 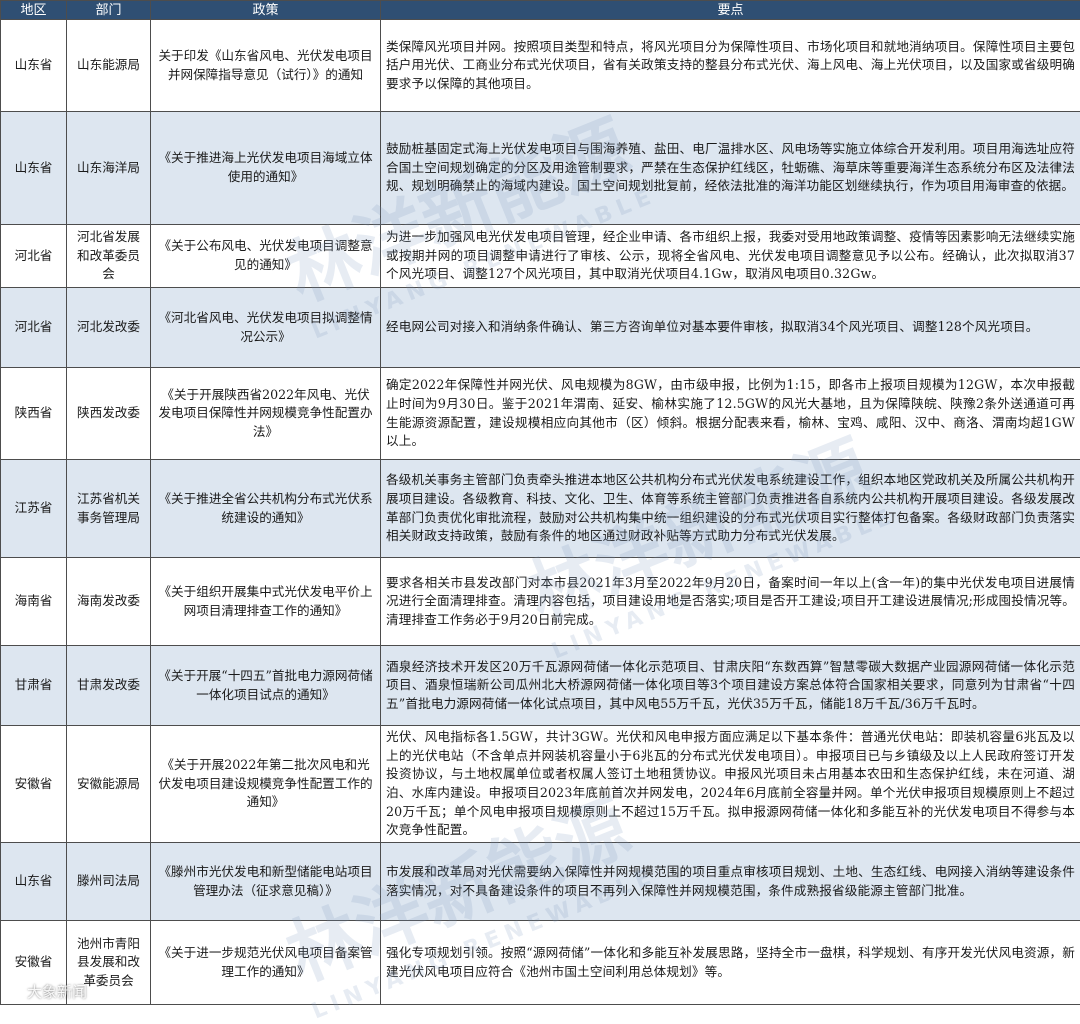 What do you see at coordinates (34, 509) in the screenshot?
I see `cell-region: 江苏省` at bounding box center [34, 509].